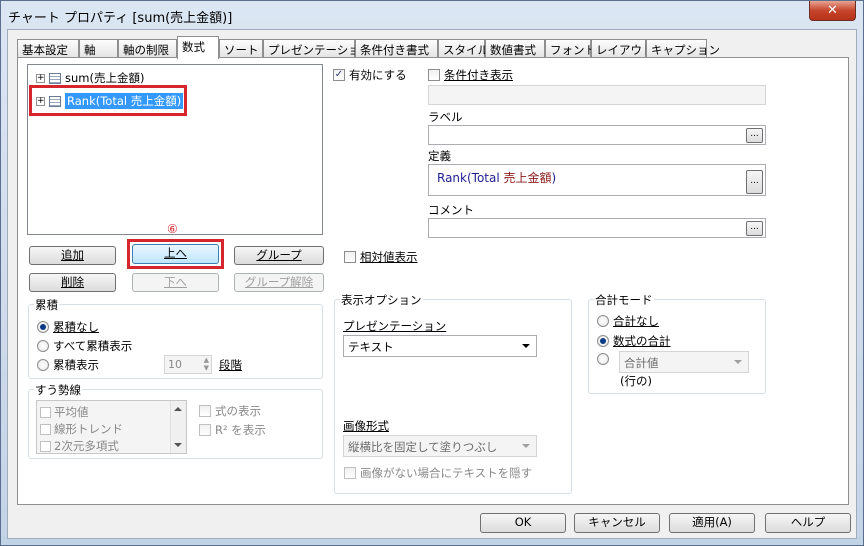 This screenshot has height=546, width=864. I want to click on highlight-box-rank, so click(108, 100).